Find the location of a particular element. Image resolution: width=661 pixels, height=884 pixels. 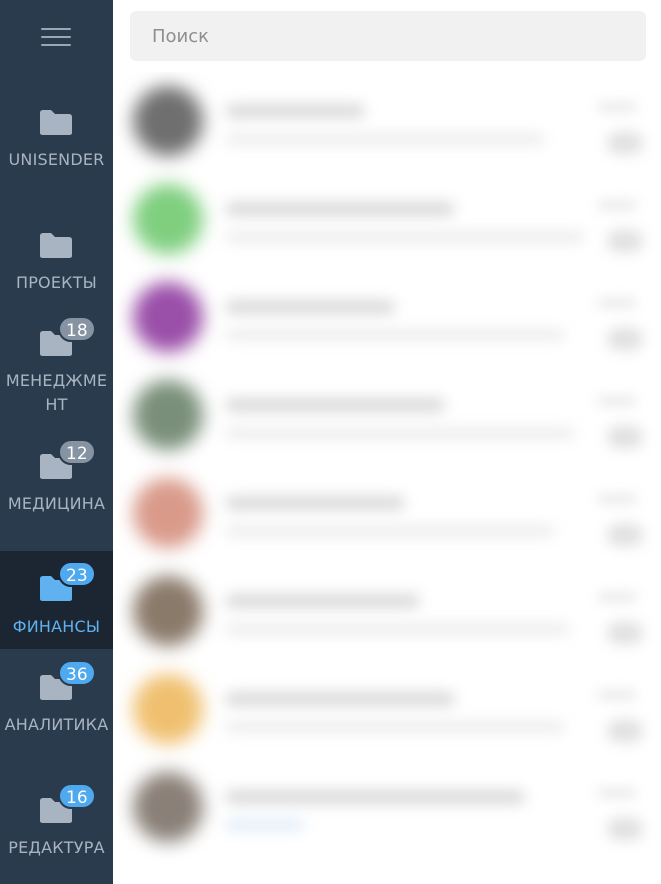

folder-label: МЕНЕДЖМЕНТ is located at coordinates (56, 392).